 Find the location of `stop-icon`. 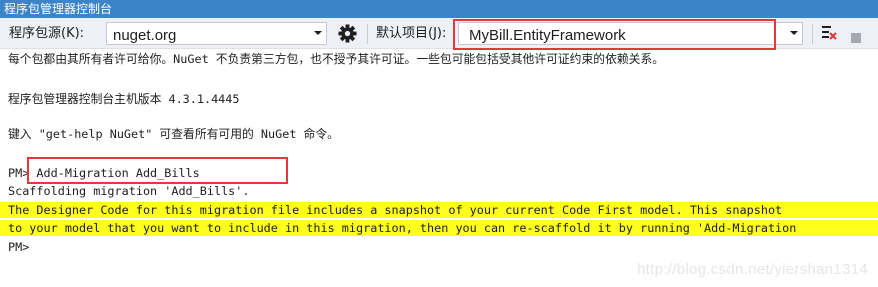

stop-icon is located at coordinates (856, 37).